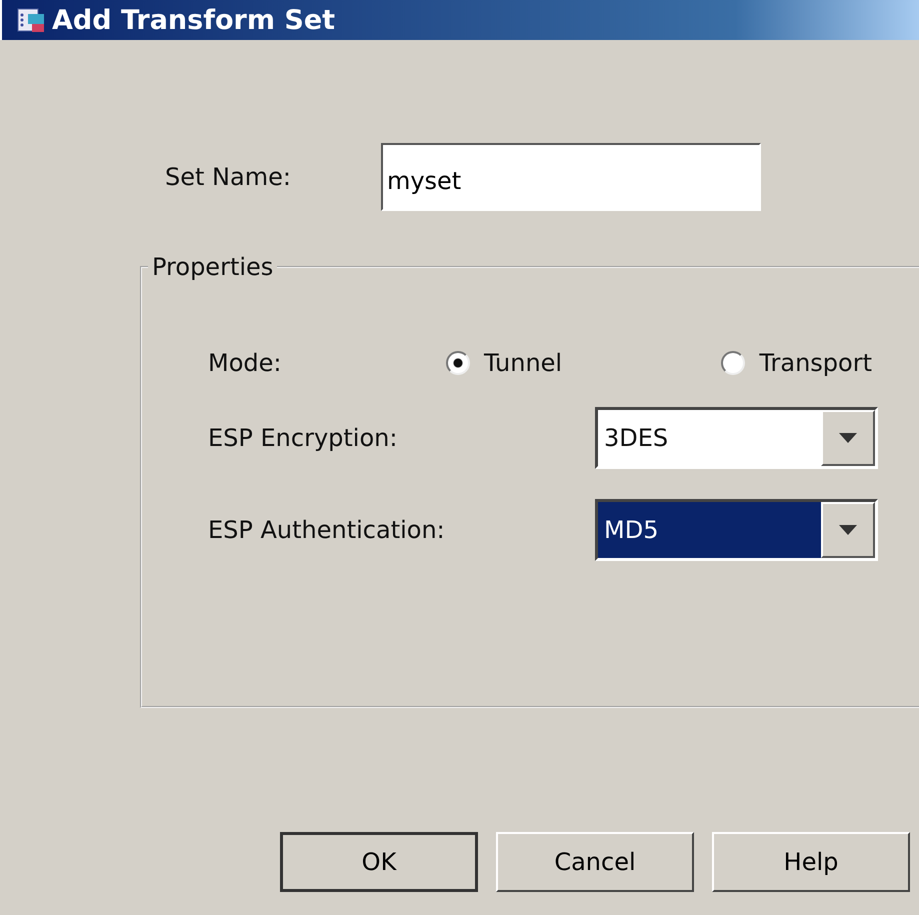 The image size is (919, 915). What do you see at coordinates (570, 177) in the screenshot?
I see `set-name-field: myset` at bounding box center [570, 177].